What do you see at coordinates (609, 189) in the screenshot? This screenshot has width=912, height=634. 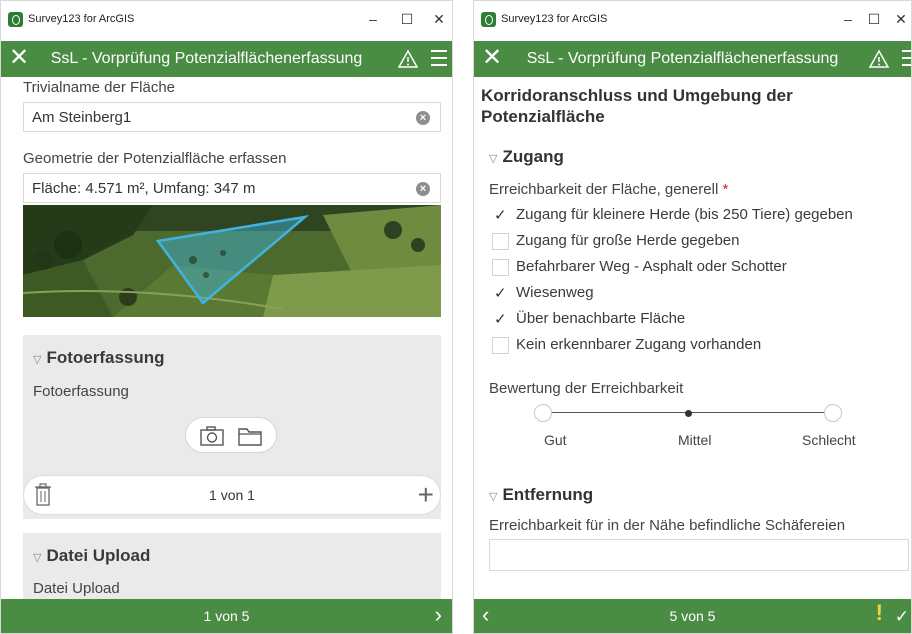 I see `erreichbarkeit-question: Erreichbarkeit der Fläche, generell *` at bounding box center [609, 189].